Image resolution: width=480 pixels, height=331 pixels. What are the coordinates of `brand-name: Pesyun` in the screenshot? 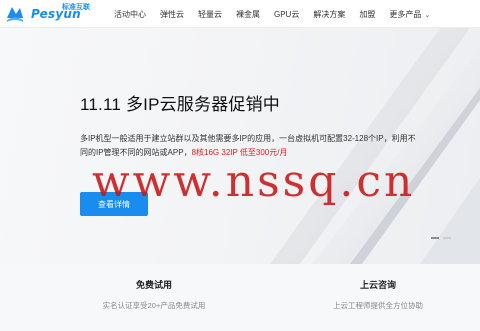 It's located at (56, 14).